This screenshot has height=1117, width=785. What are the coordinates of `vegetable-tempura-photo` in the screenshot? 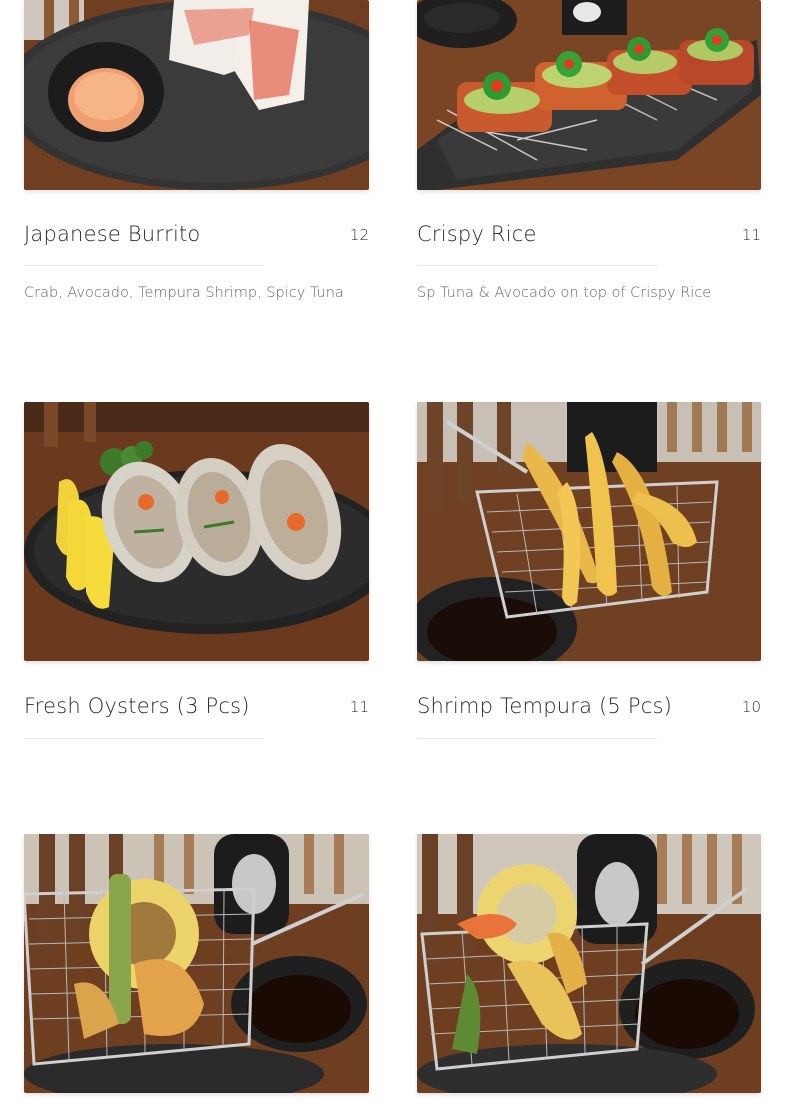 It's located at (196, 963).